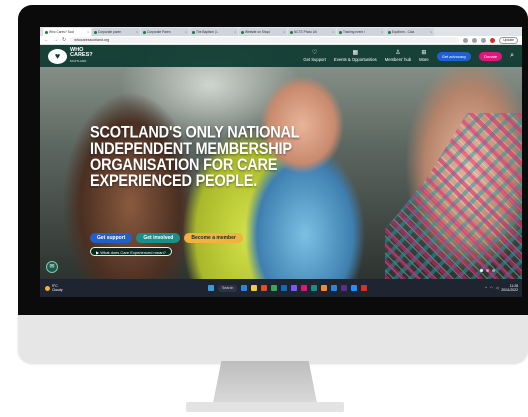  I want to click on site-logo: ♥ WHO CARES? SCOTLAND, so click(70, 56).